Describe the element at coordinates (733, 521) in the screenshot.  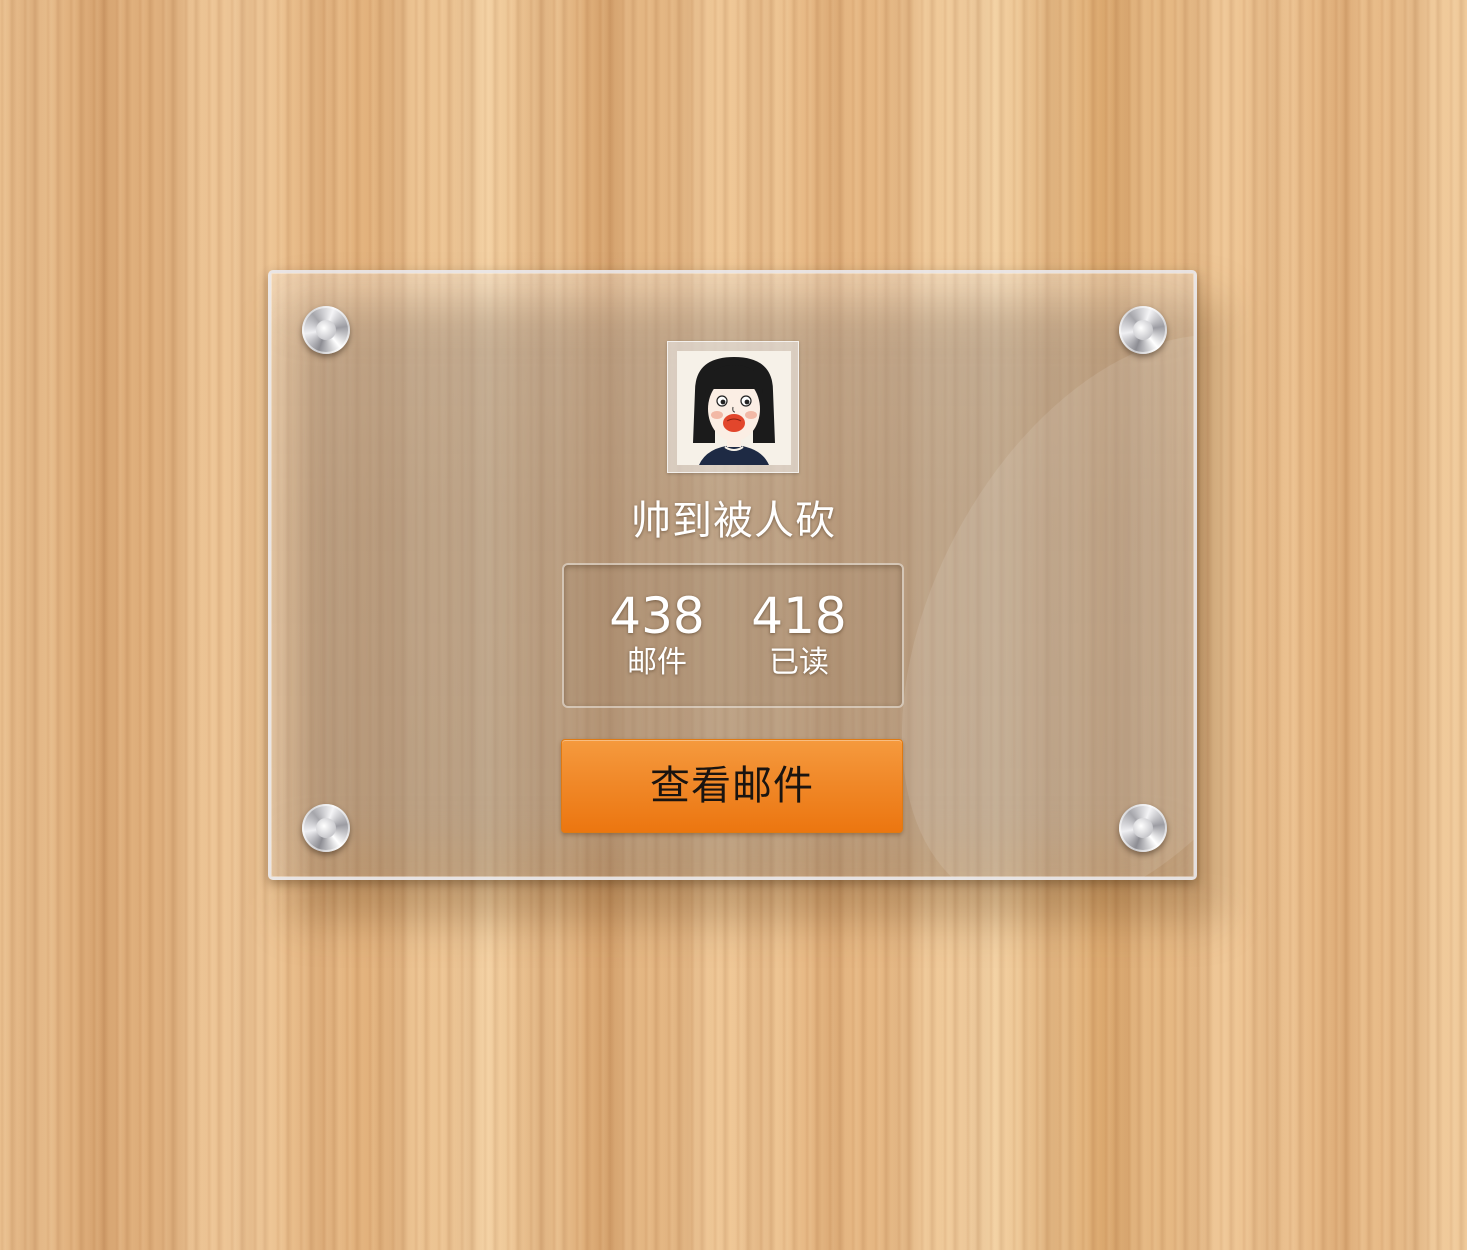
I see `username: 帅到被人砍` at that location.